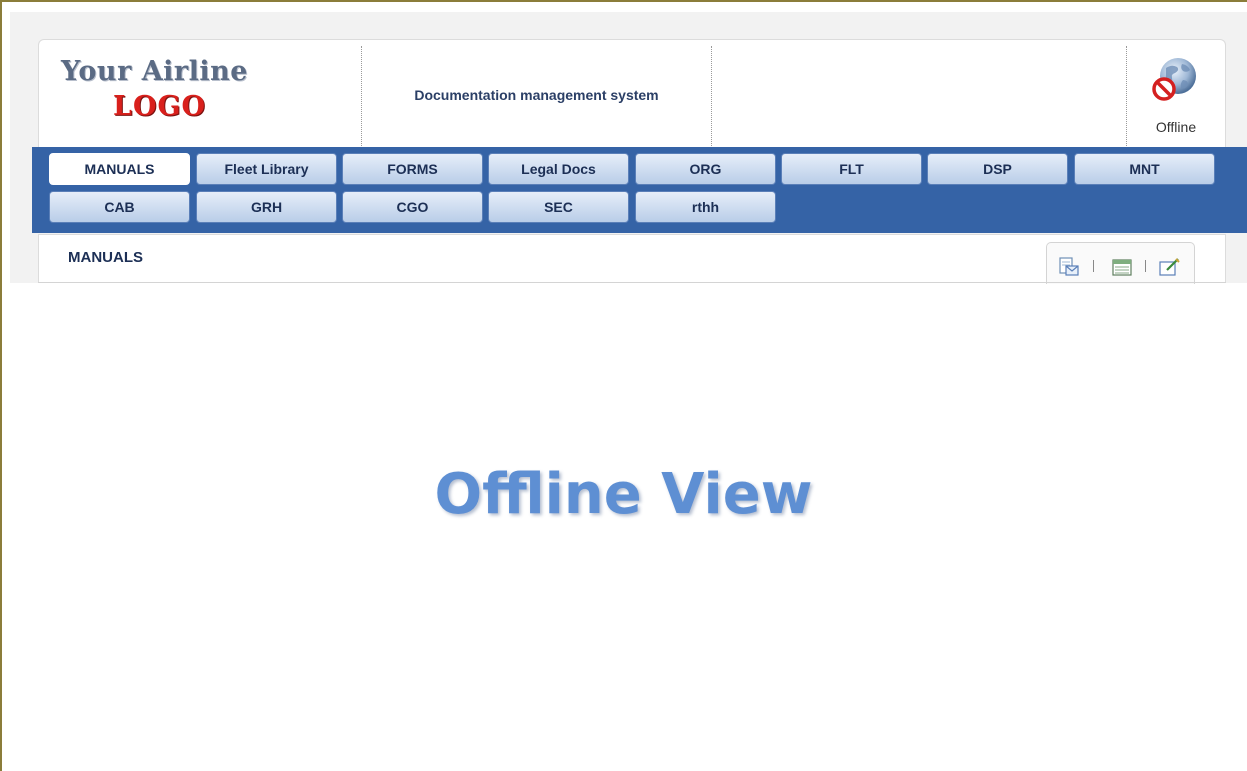 This screenshot has height=771, width=1247. Describe the element at coordinates (119, 169) in the screenshot. I see `tab-manuals: MANUALS` at that location.